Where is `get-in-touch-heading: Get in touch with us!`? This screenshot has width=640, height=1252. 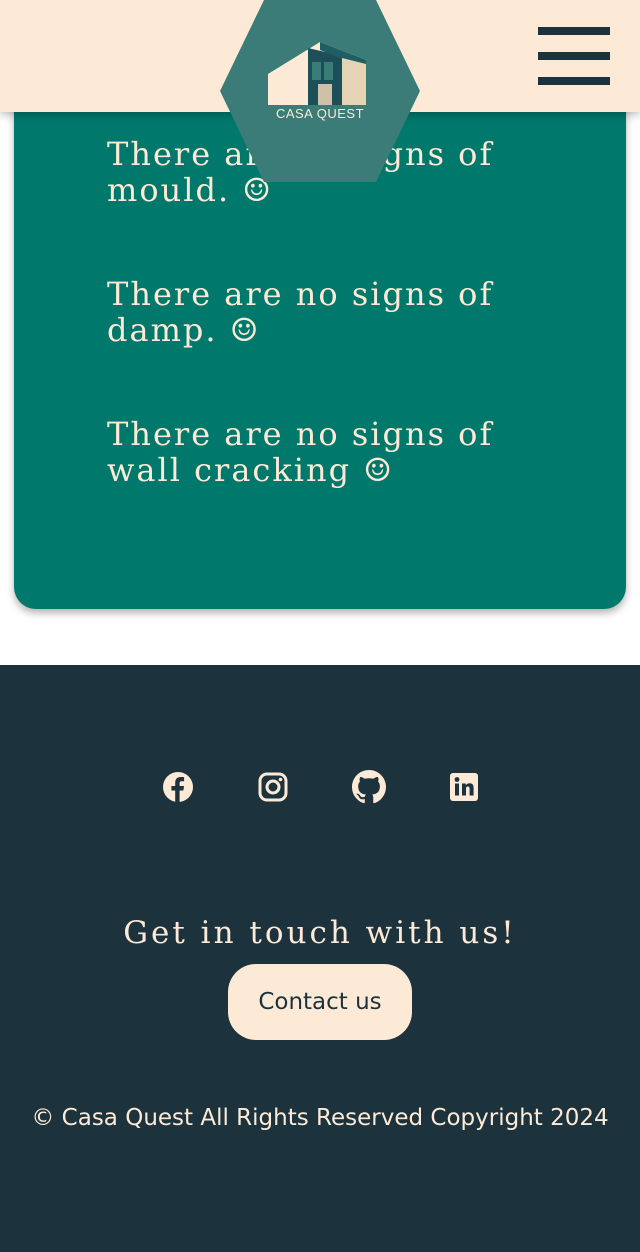 get-in-touch-heading: Get in touch with us! is located at coordinates (320, 933).